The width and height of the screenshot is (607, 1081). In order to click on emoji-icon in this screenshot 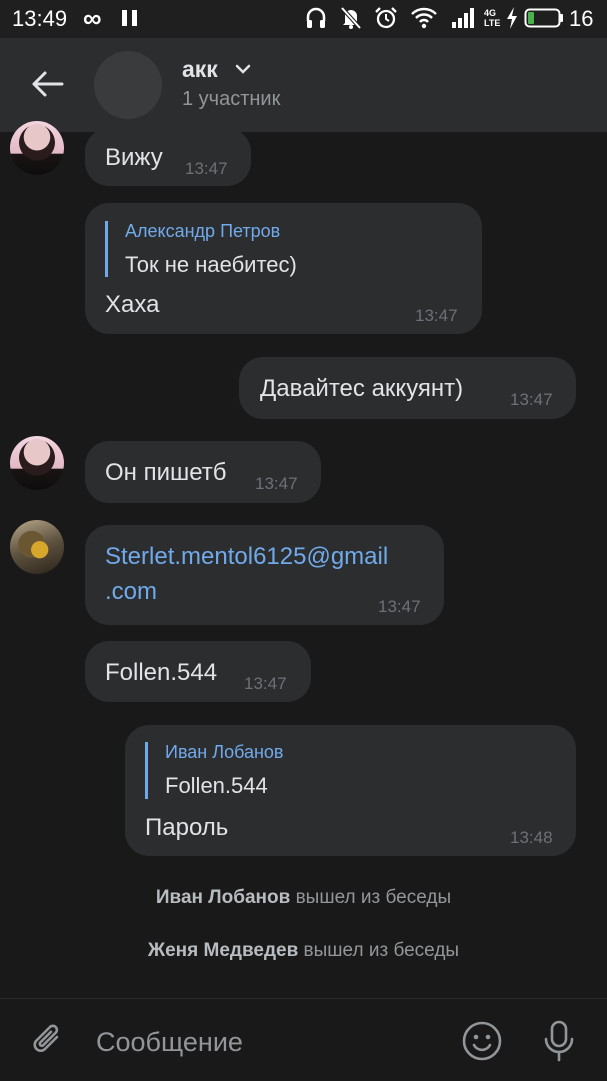, I will do `click(482, 1041)`.